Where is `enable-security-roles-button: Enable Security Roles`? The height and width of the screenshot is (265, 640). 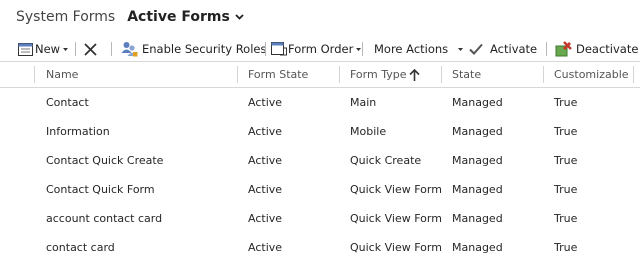
enable-security-roles-button: Enable Security Roles is located at coordinates (193, 49).